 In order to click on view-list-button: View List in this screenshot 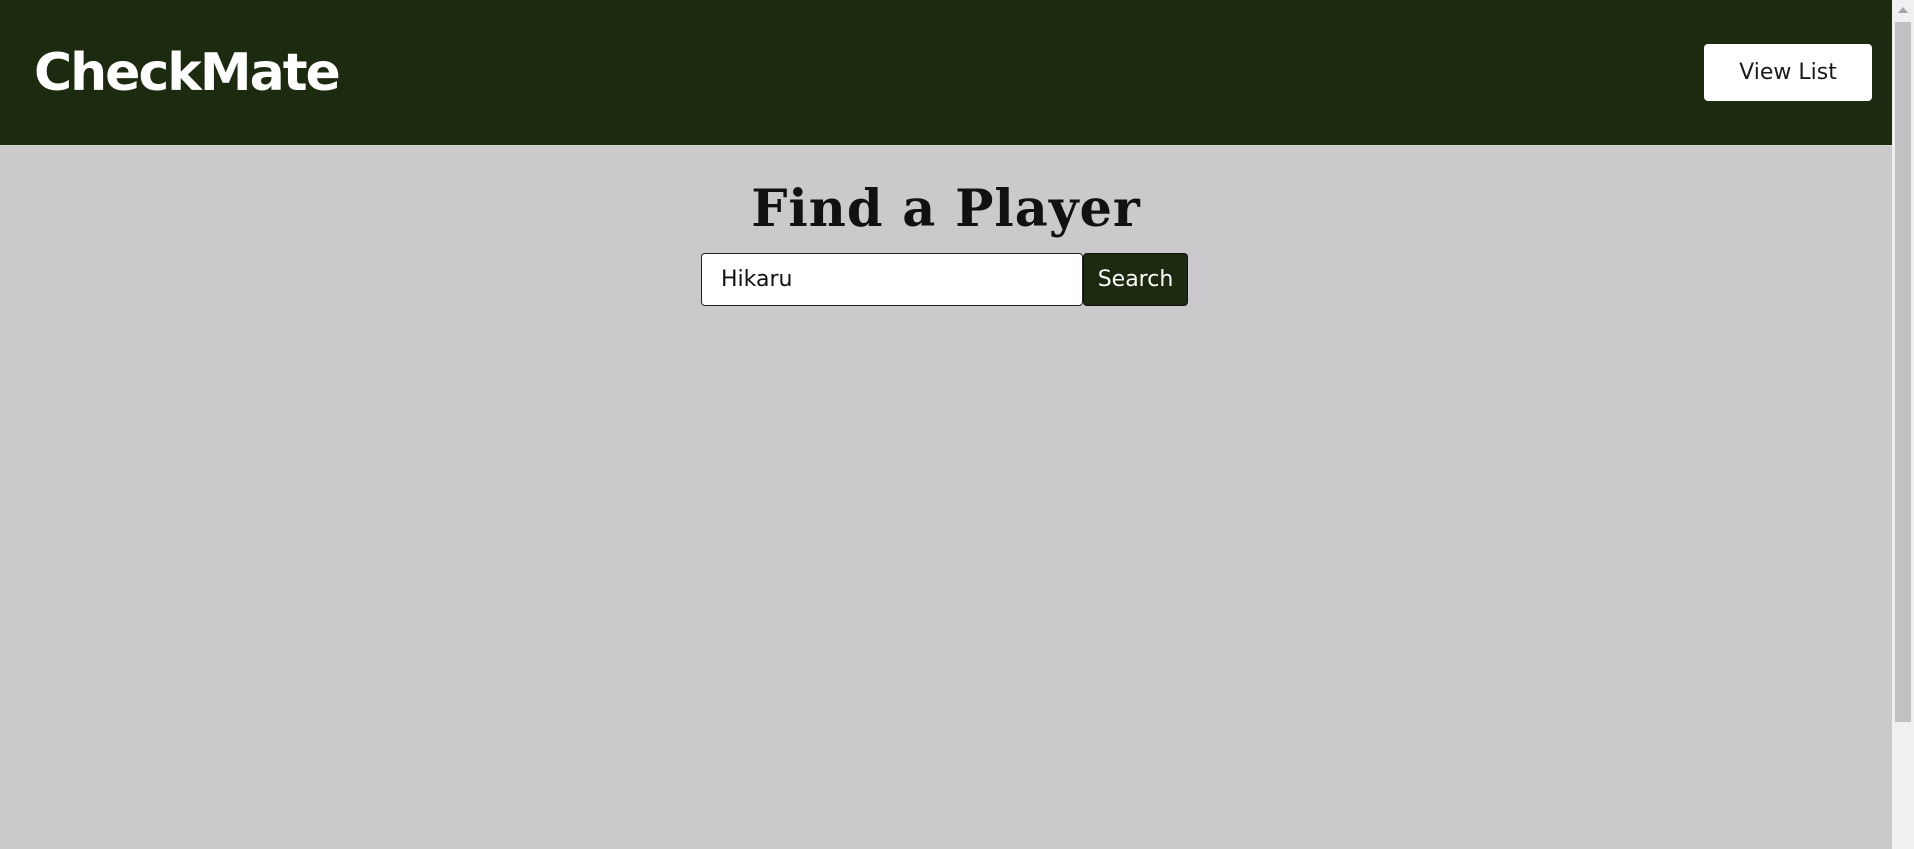, I will do `click(1788, 72)`.